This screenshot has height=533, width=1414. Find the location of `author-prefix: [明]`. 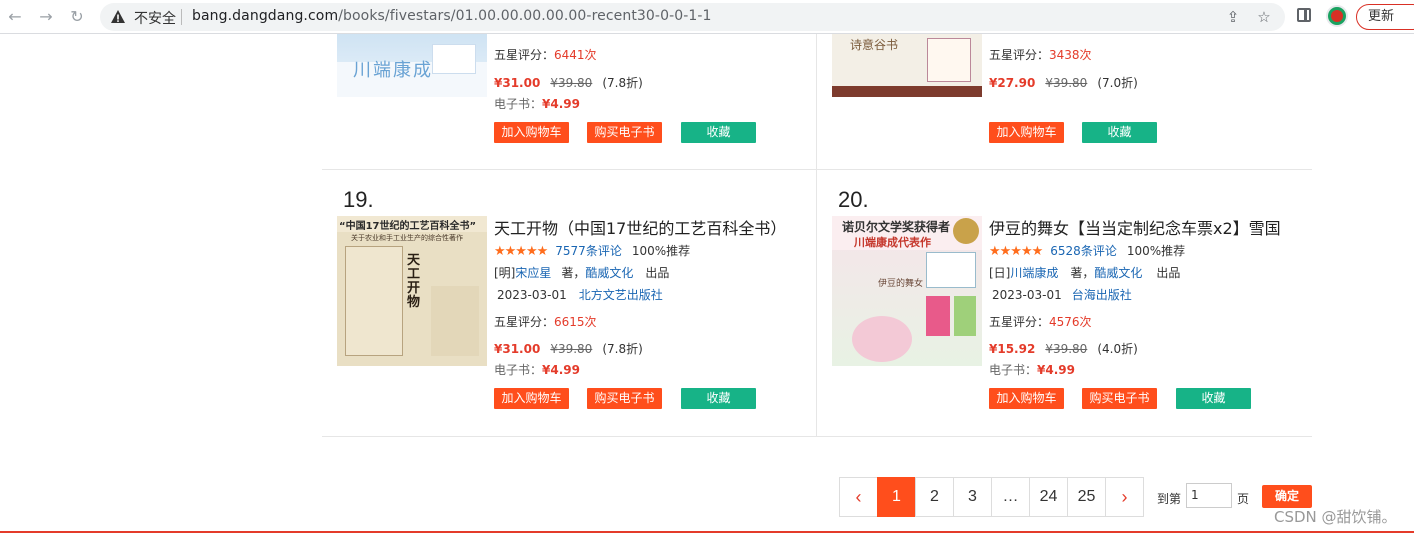

author-prefix: [明] is located at coordinates (505, 273).